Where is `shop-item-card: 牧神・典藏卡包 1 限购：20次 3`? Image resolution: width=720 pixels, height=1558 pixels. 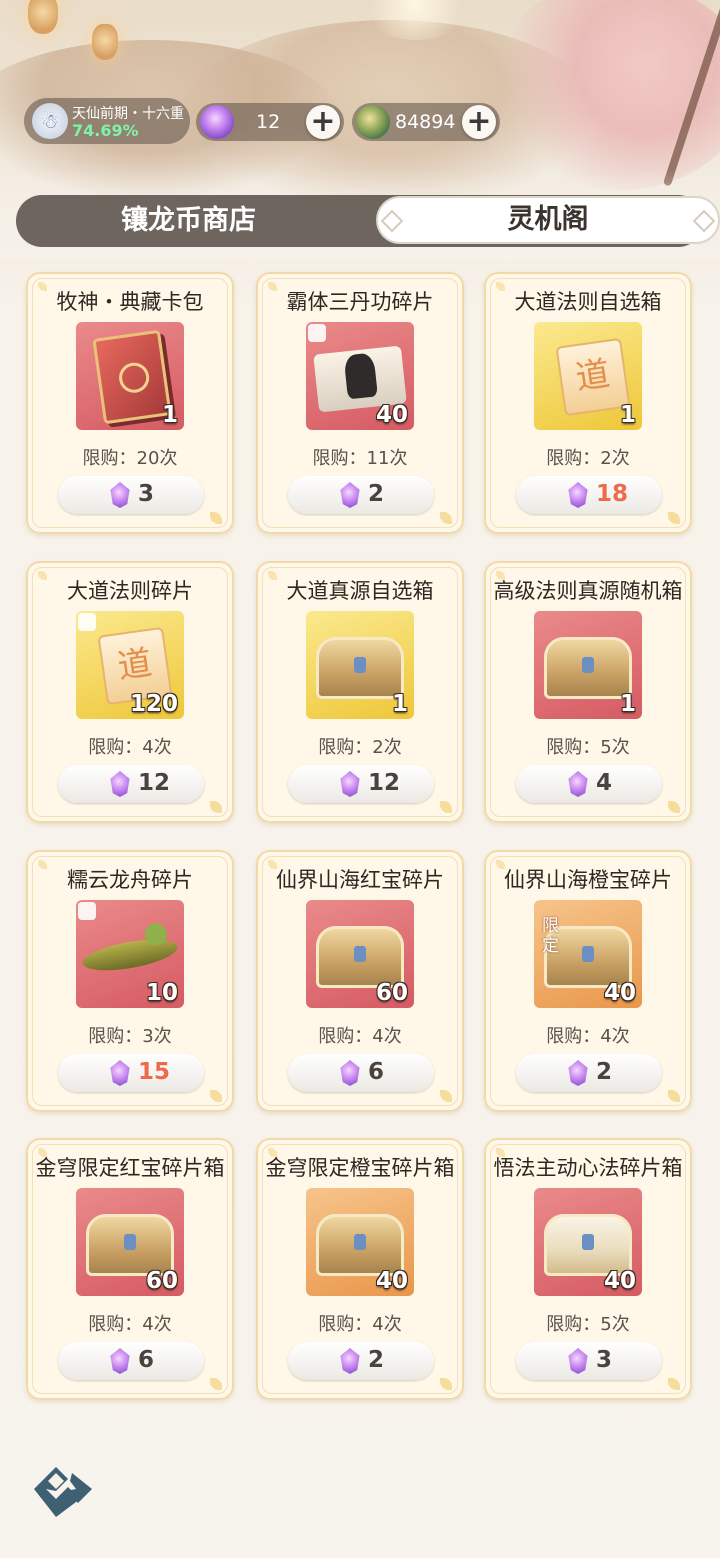
shop-item-card: 牧神・典藏卡包 1 限购：20次 3 is located at coordinates (130, 403).